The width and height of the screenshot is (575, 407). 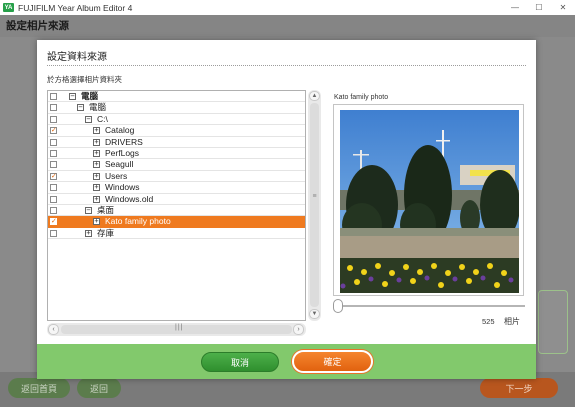 What do you see at coordinates (432, 306) in the screenshot?
I see `zoom-slider-track` at bounding box center [432, 306].